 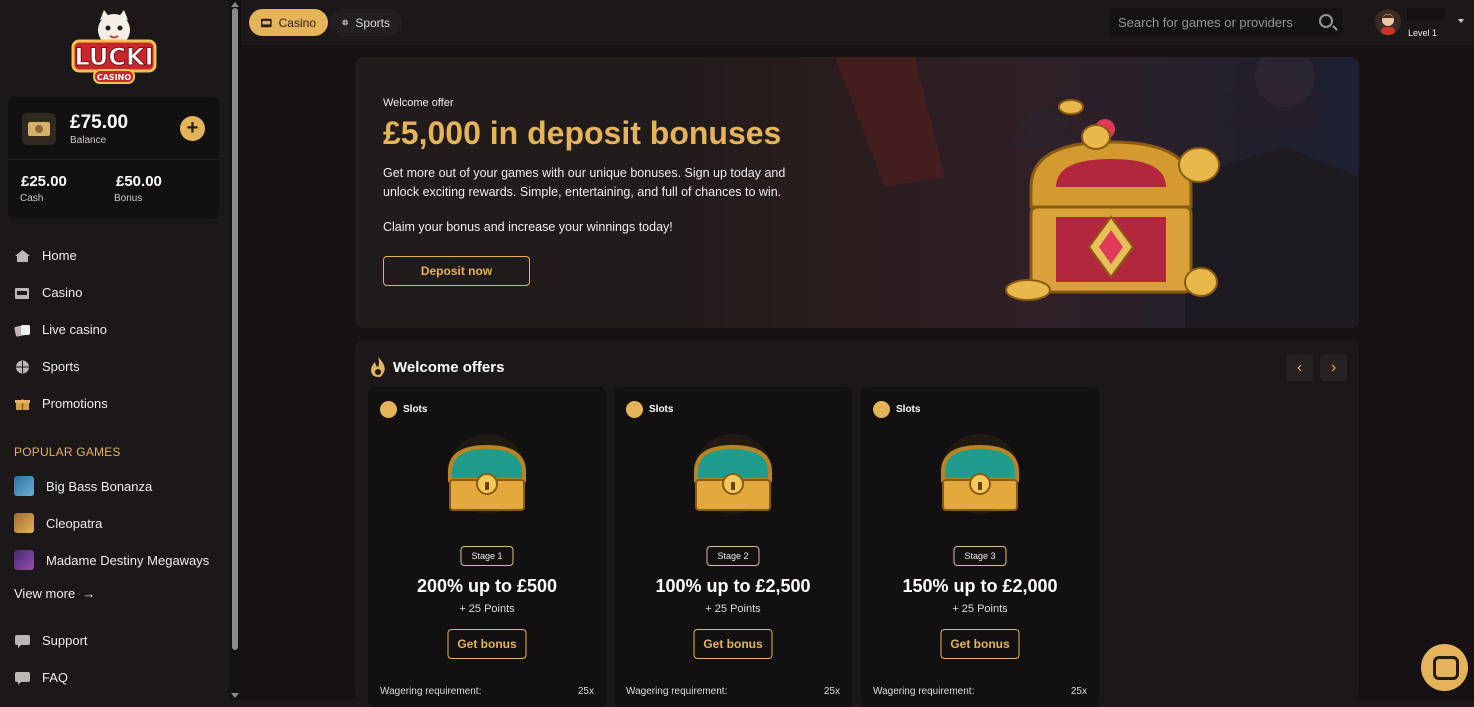 I want to click on popular-game-item: Big Bass Bonanza, so click(x=83, y=486).